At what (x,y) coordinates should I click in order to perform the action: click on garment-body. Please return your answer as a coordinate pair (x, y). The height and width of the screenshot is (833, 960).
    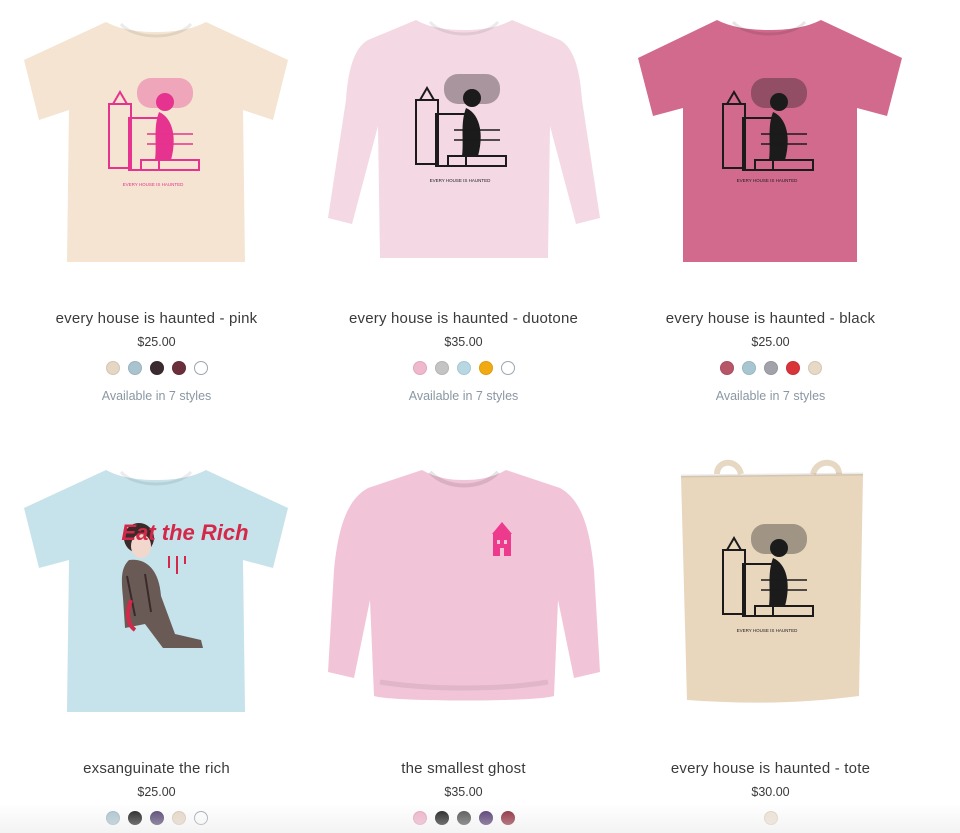
    Looking at the image, I should click on (464, 585).